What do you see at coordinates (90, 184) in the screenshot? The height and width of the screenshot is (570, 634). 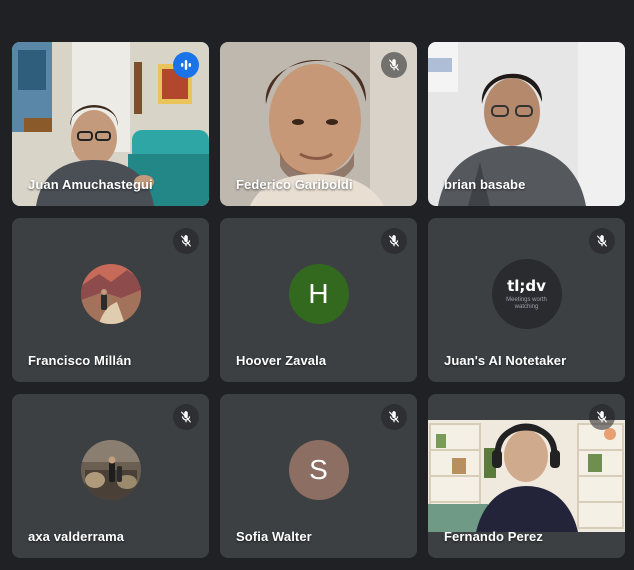 I see `participant-name: Juan Amuchastegui` at bounding box center [90, 184].